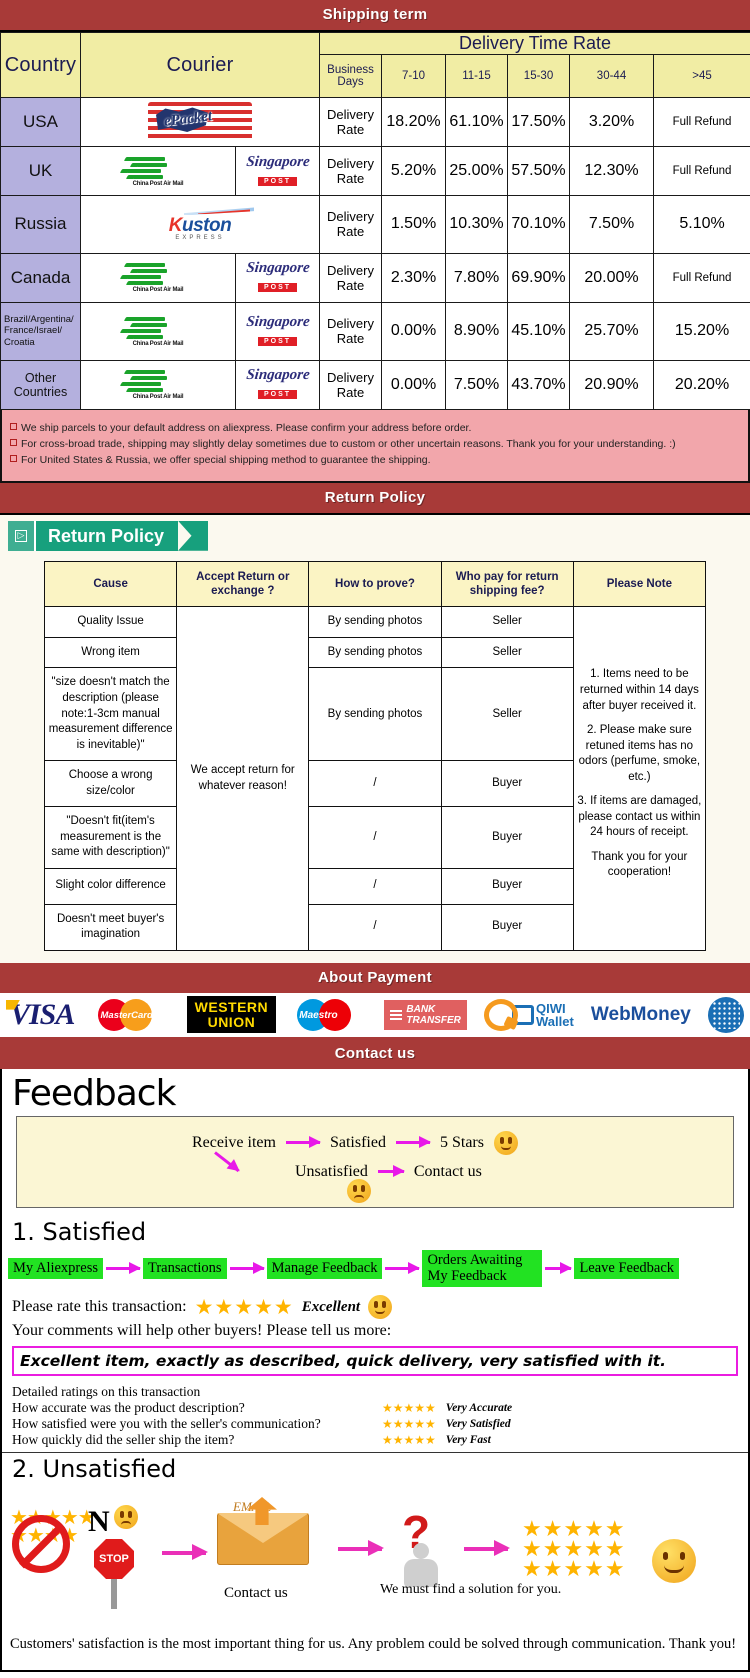  What do you see at coordinates (612, 76) in the screenshot?
I see `header-range-30-44: 30-44` at bounding box center [612, 76].